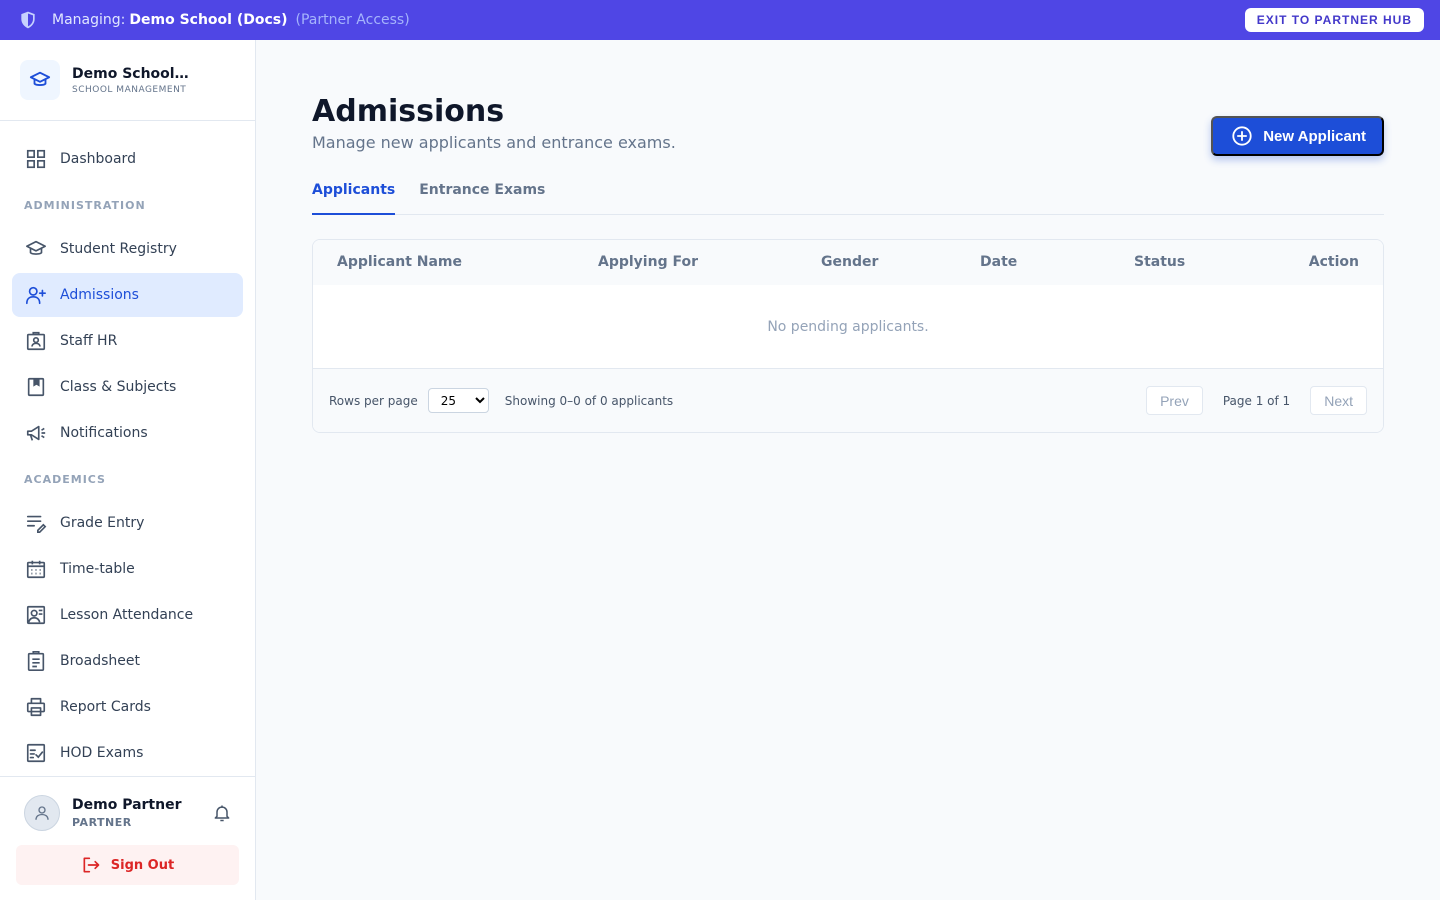  Describe the element at coordinates (100, 661) in the screenshot. I see `sidebar-item-label: Broadsheet` at that location.